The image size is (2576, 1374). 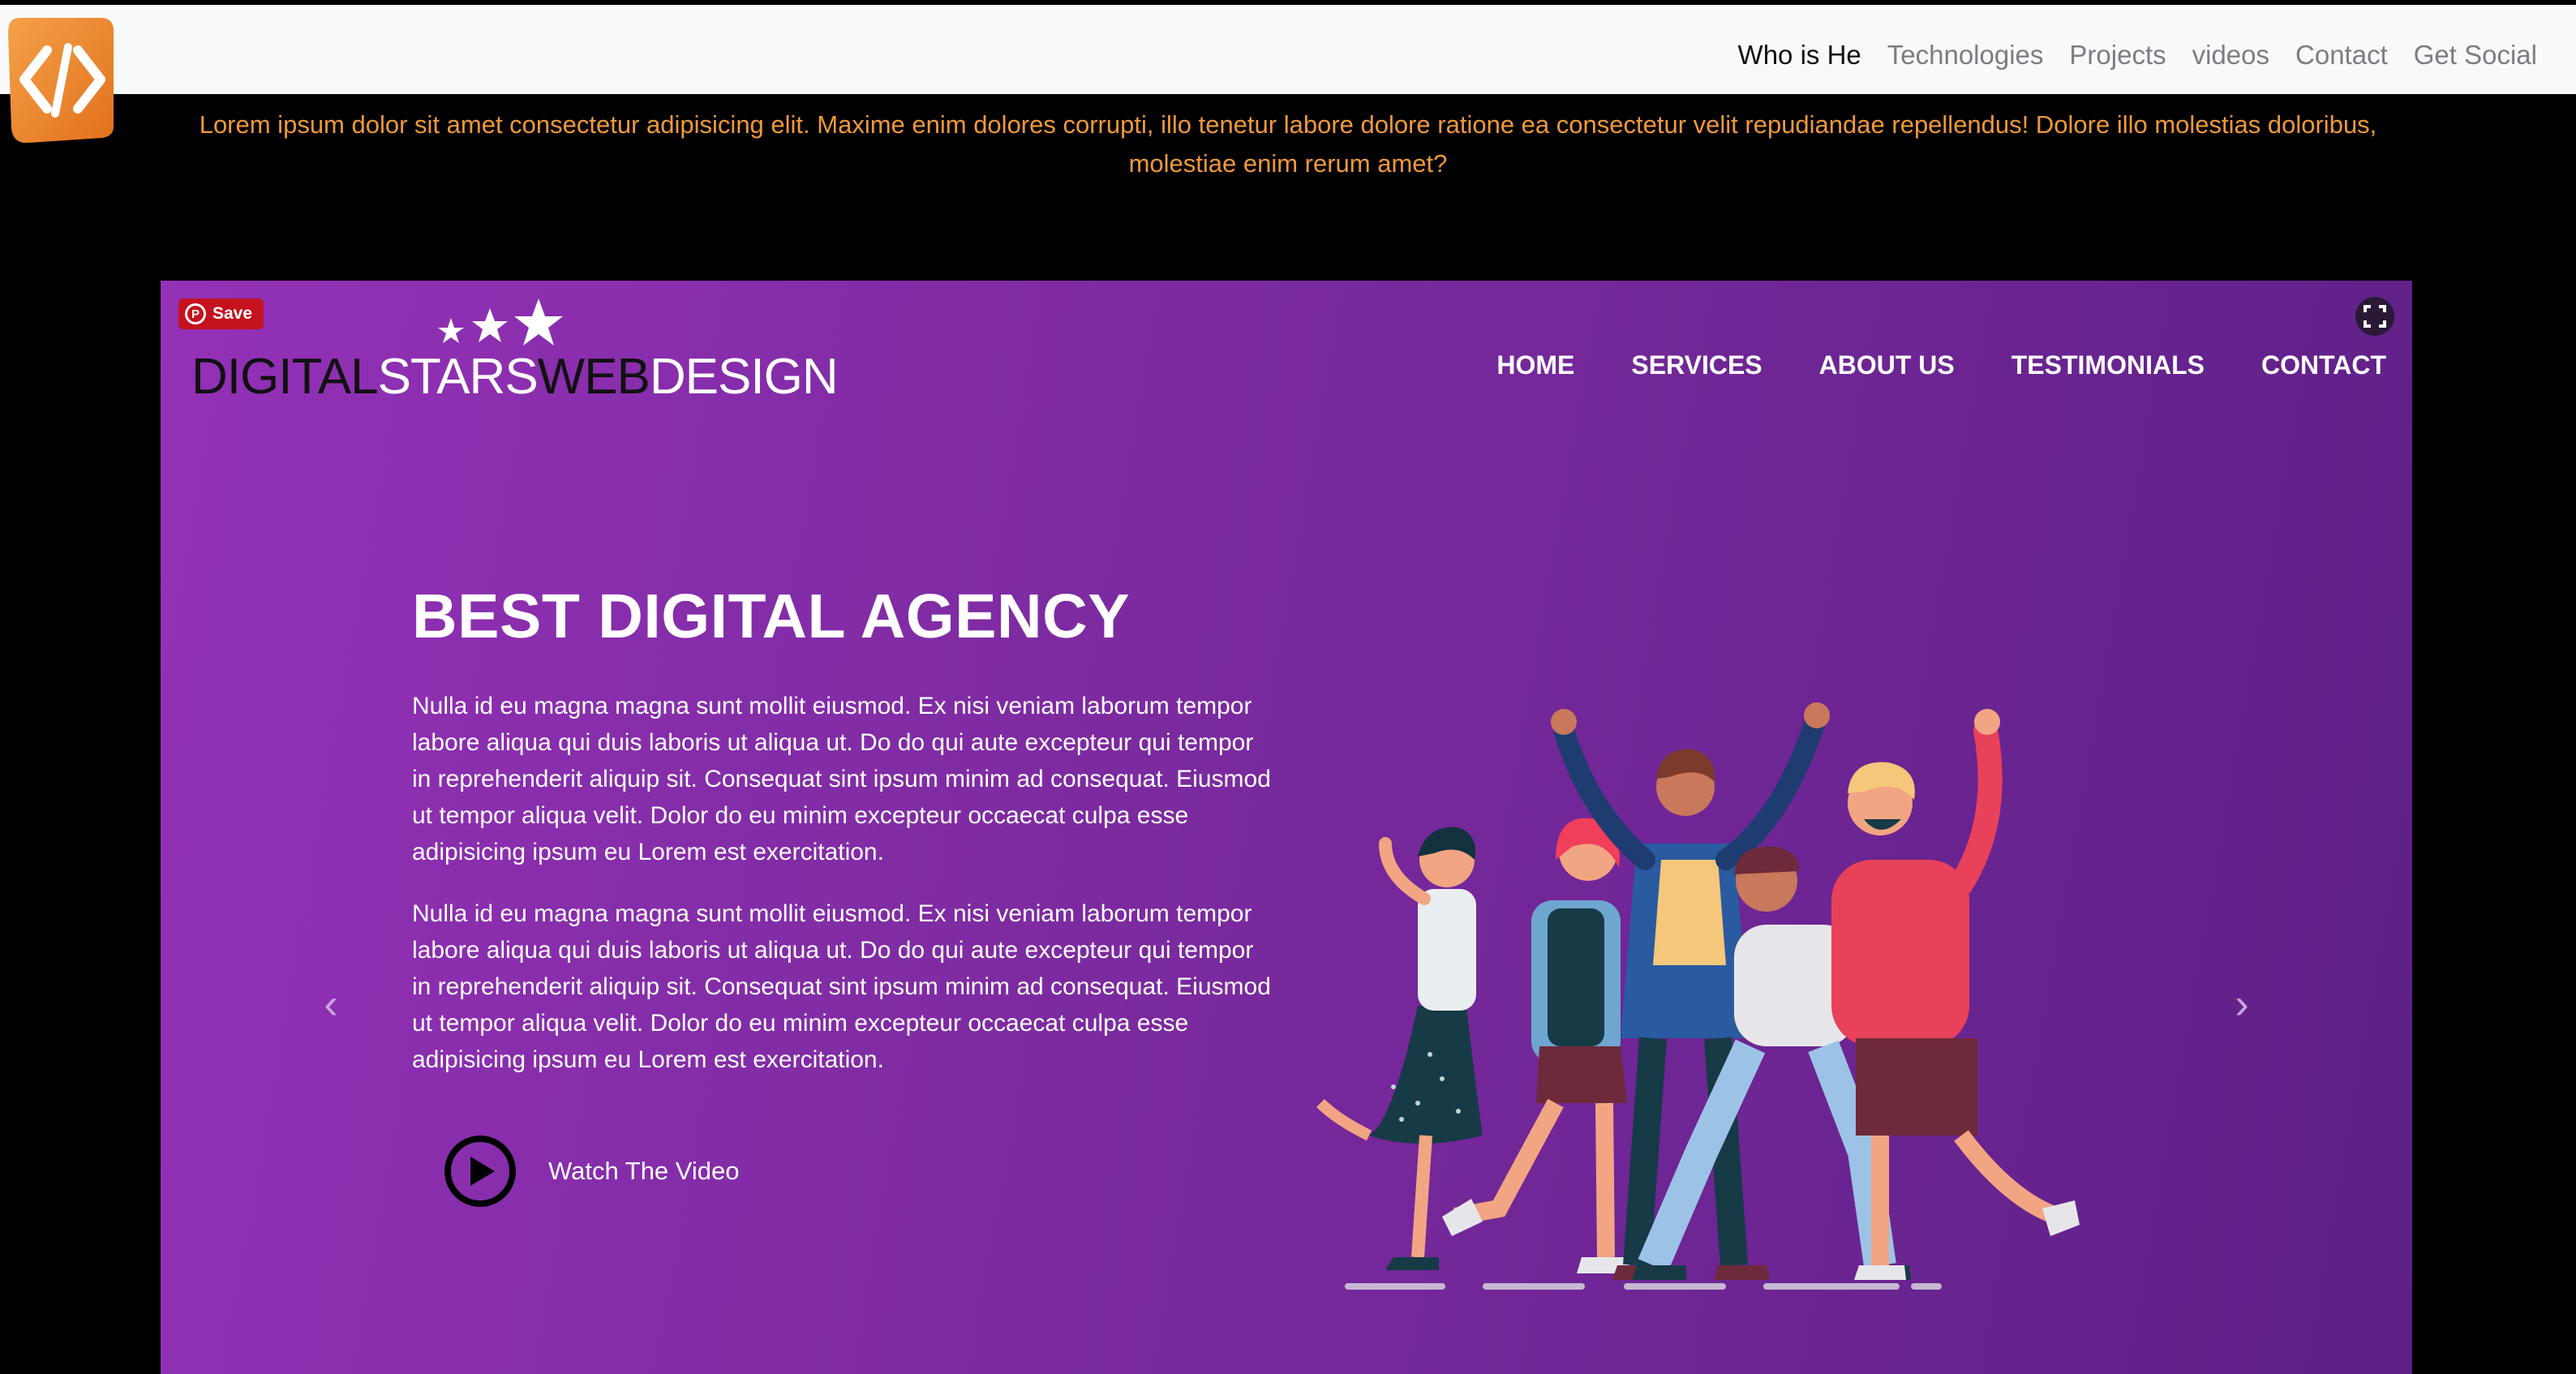 I want to click on brand-word-design: DESIGN, so click(x=744, y=377).